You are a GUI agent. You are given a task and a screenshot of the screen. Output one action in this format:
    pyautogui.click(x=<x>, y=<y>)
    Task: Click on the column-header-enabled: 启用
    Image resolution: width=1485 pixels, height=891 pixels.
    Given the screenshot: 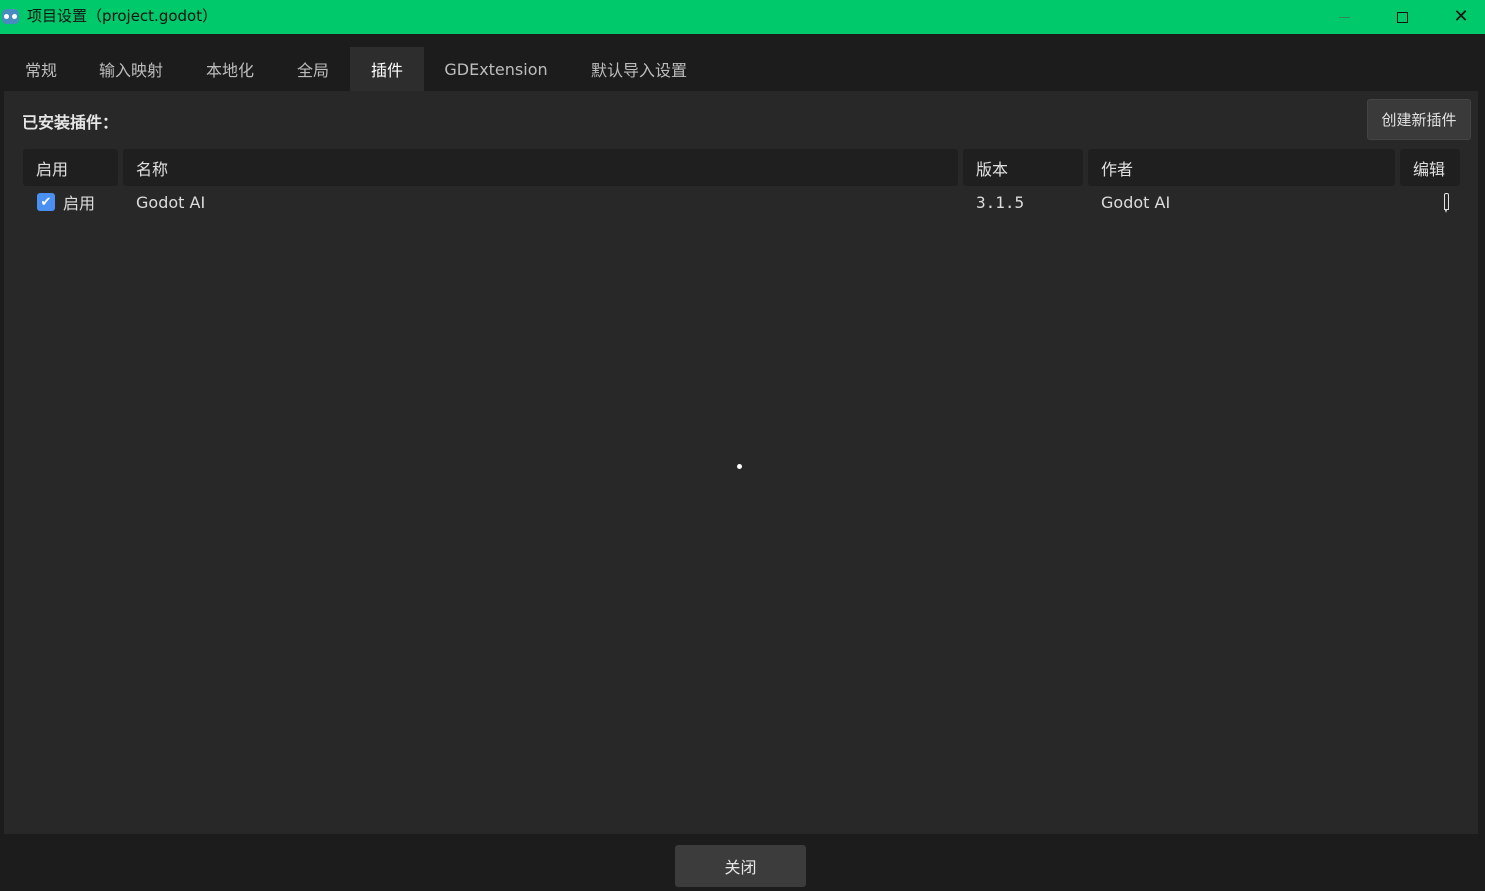 What is the action you would take?
    pyautogui.click(x=70, y=167)
    